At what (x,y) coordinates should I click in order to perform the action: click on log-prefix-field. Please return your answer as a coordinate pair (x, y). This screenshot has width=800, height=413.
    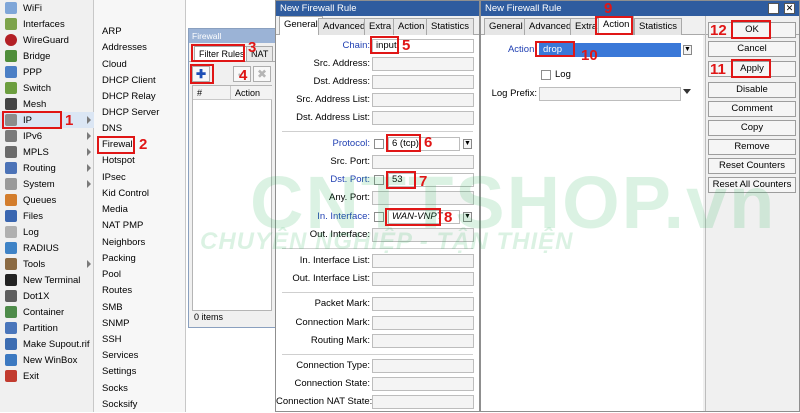
    Looking at the image, I should click on (610, 94).